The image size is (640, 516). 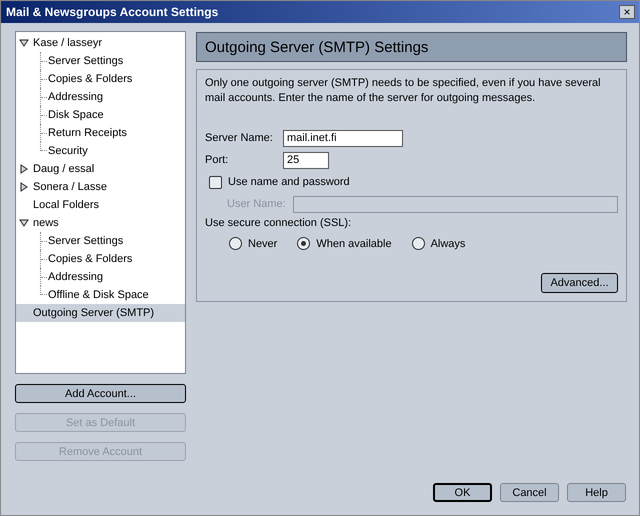 I want to click on window-title: Mail & Newsgroups Account Settings, so click(x=112, y=12).